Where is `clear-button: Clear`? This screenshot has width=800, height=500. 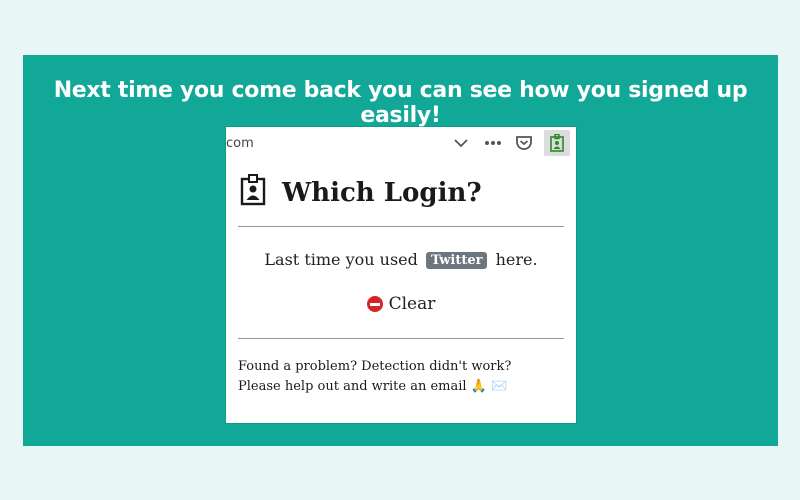 clear-button: Clear is located at coordinates (401, 304).